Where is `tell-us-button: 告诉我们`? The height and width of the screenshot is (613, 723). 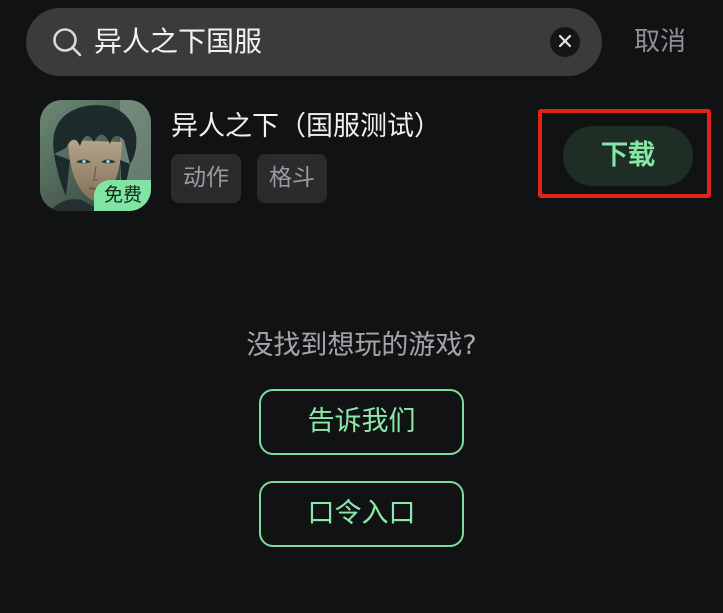
tell-us-button: 告诉我们 is located at coordinates (361, 422).